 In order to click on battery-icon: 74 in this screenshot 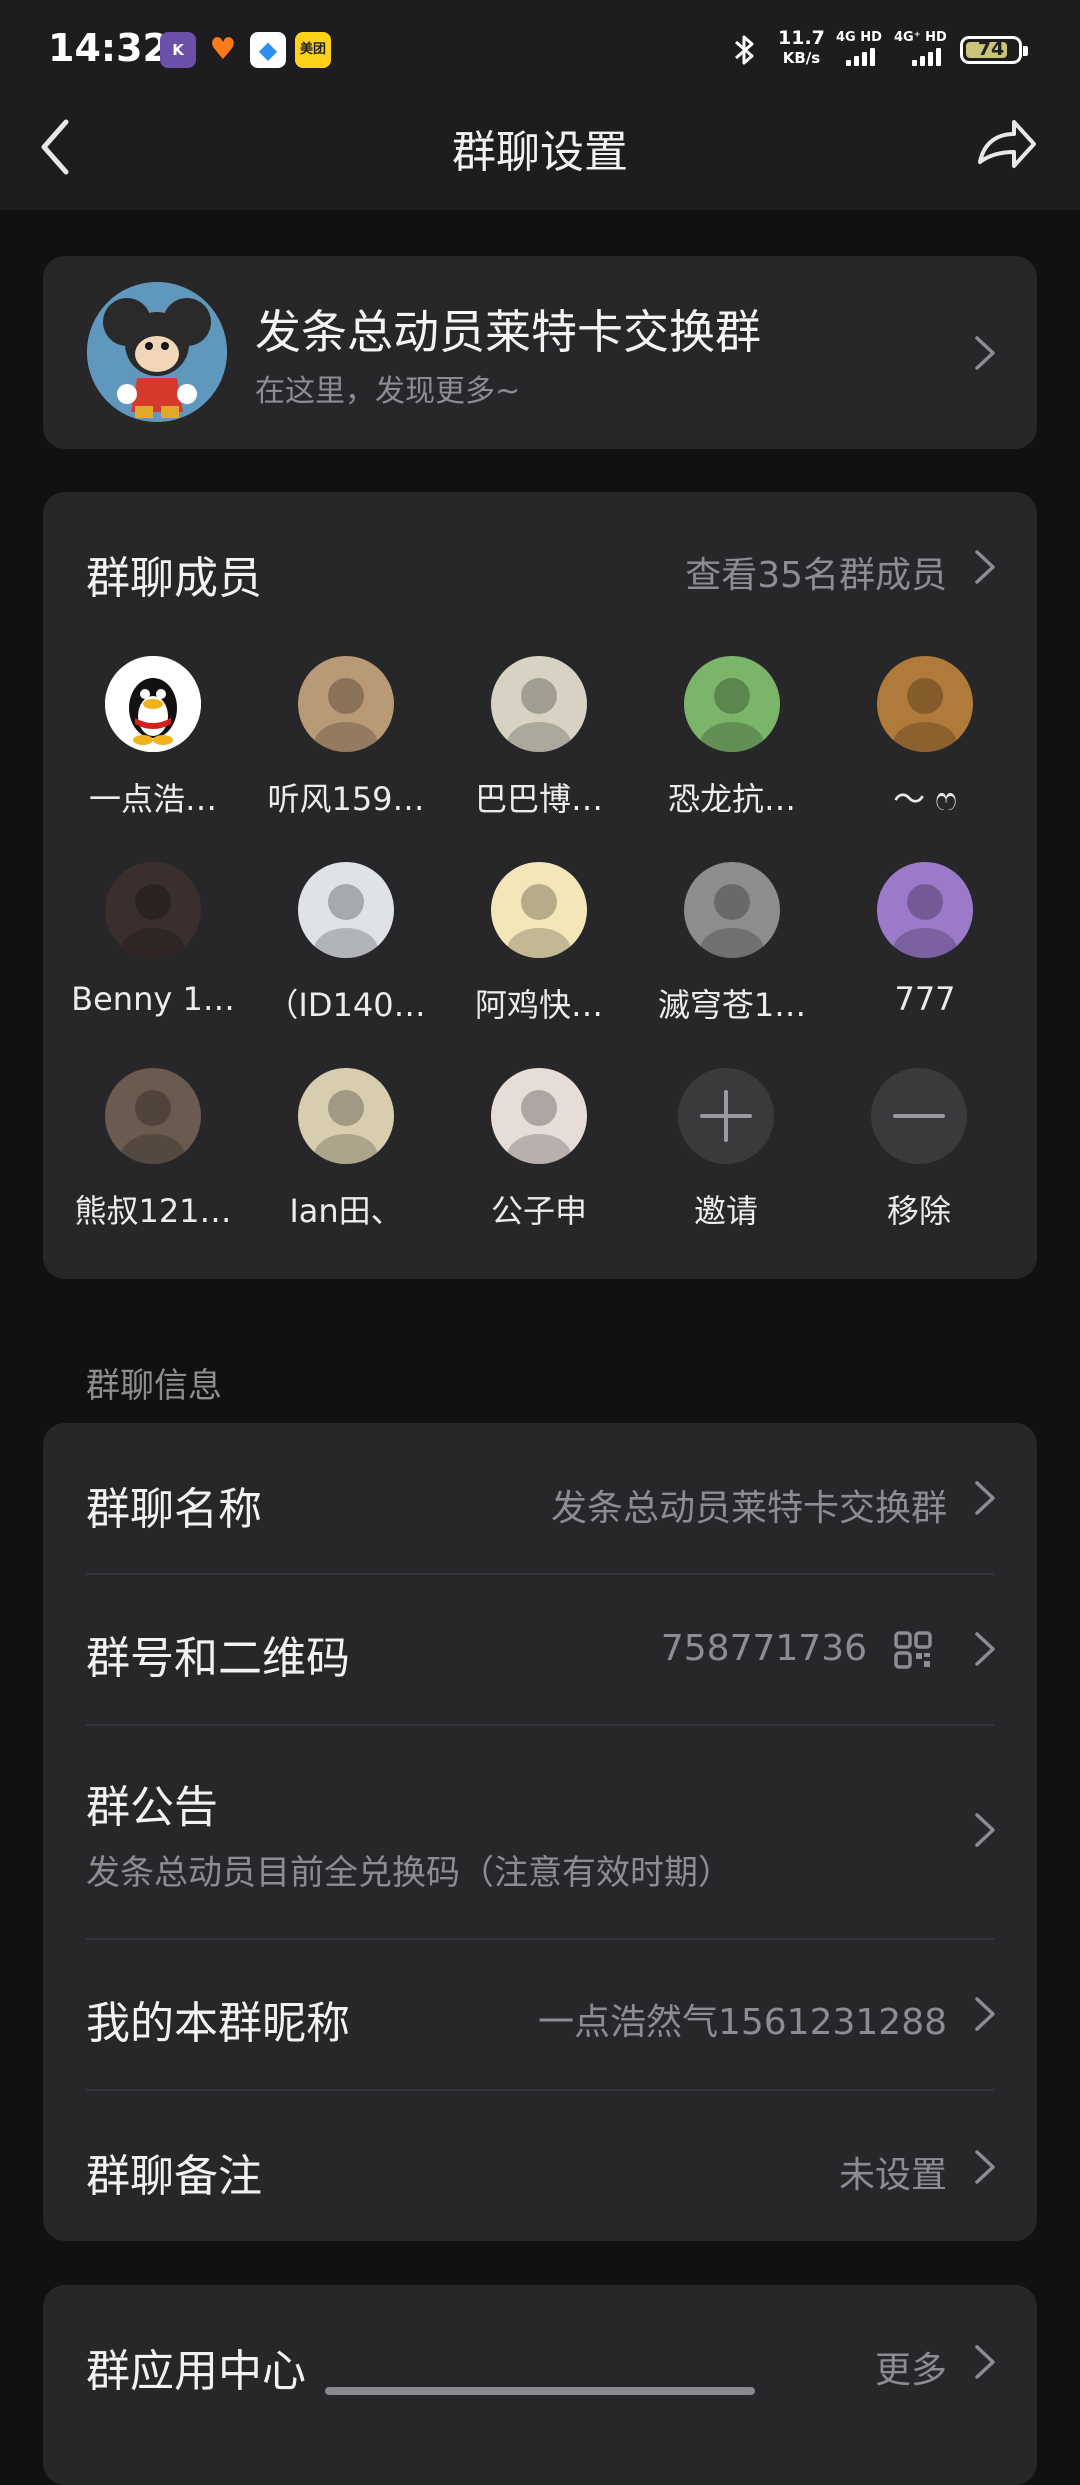, I will do `click(994, 50)`.